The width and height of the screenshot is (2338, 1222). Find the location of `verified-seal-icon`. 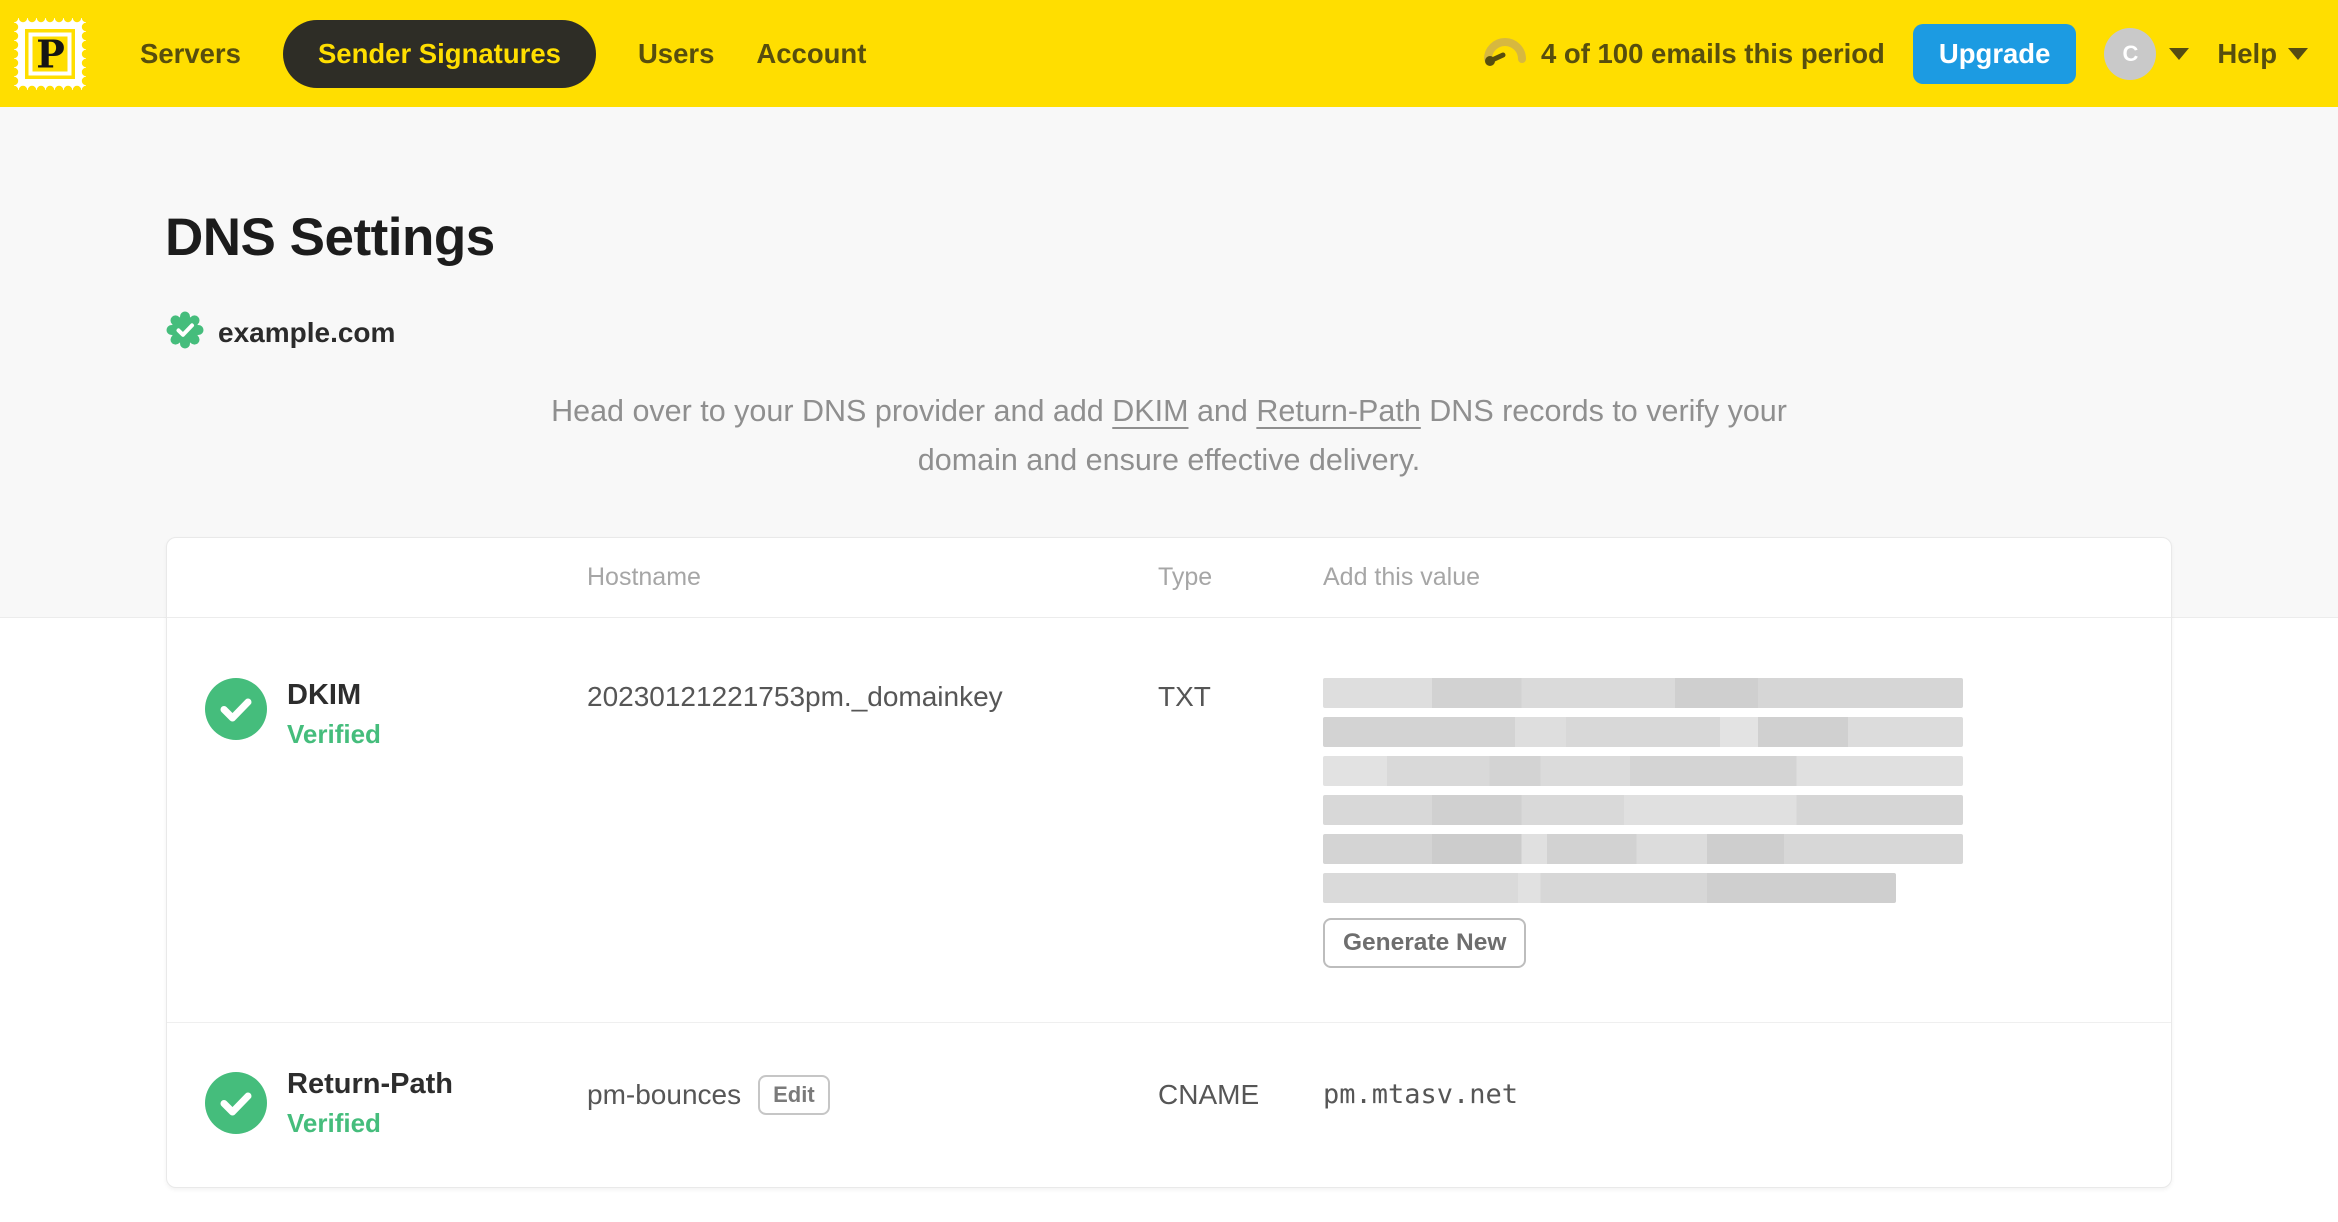

verified-seal-icon is located at coordinates (185, 332).